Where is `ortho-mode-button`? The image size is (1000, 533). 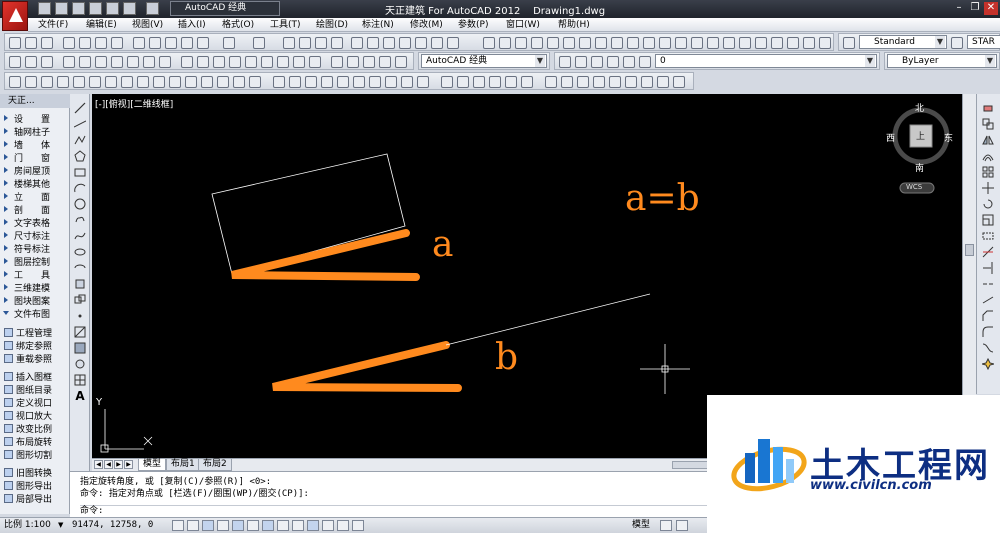 ortho-mode-button is located at coordinates (208, 525).